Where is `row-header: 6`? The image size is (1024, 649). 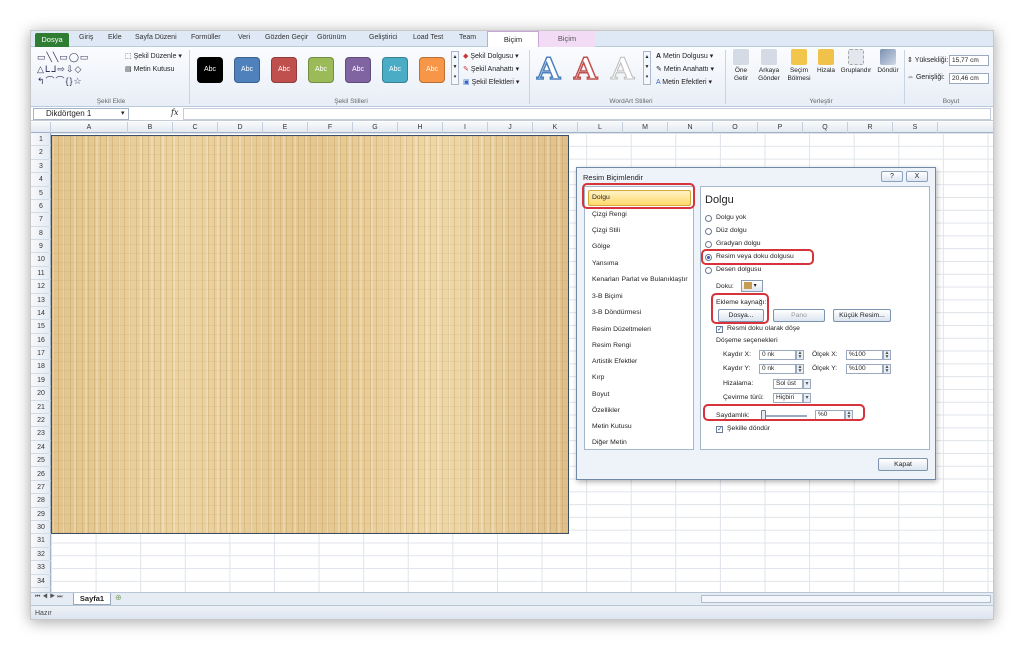 row-header: 6 is located at coordinates (41, 207).